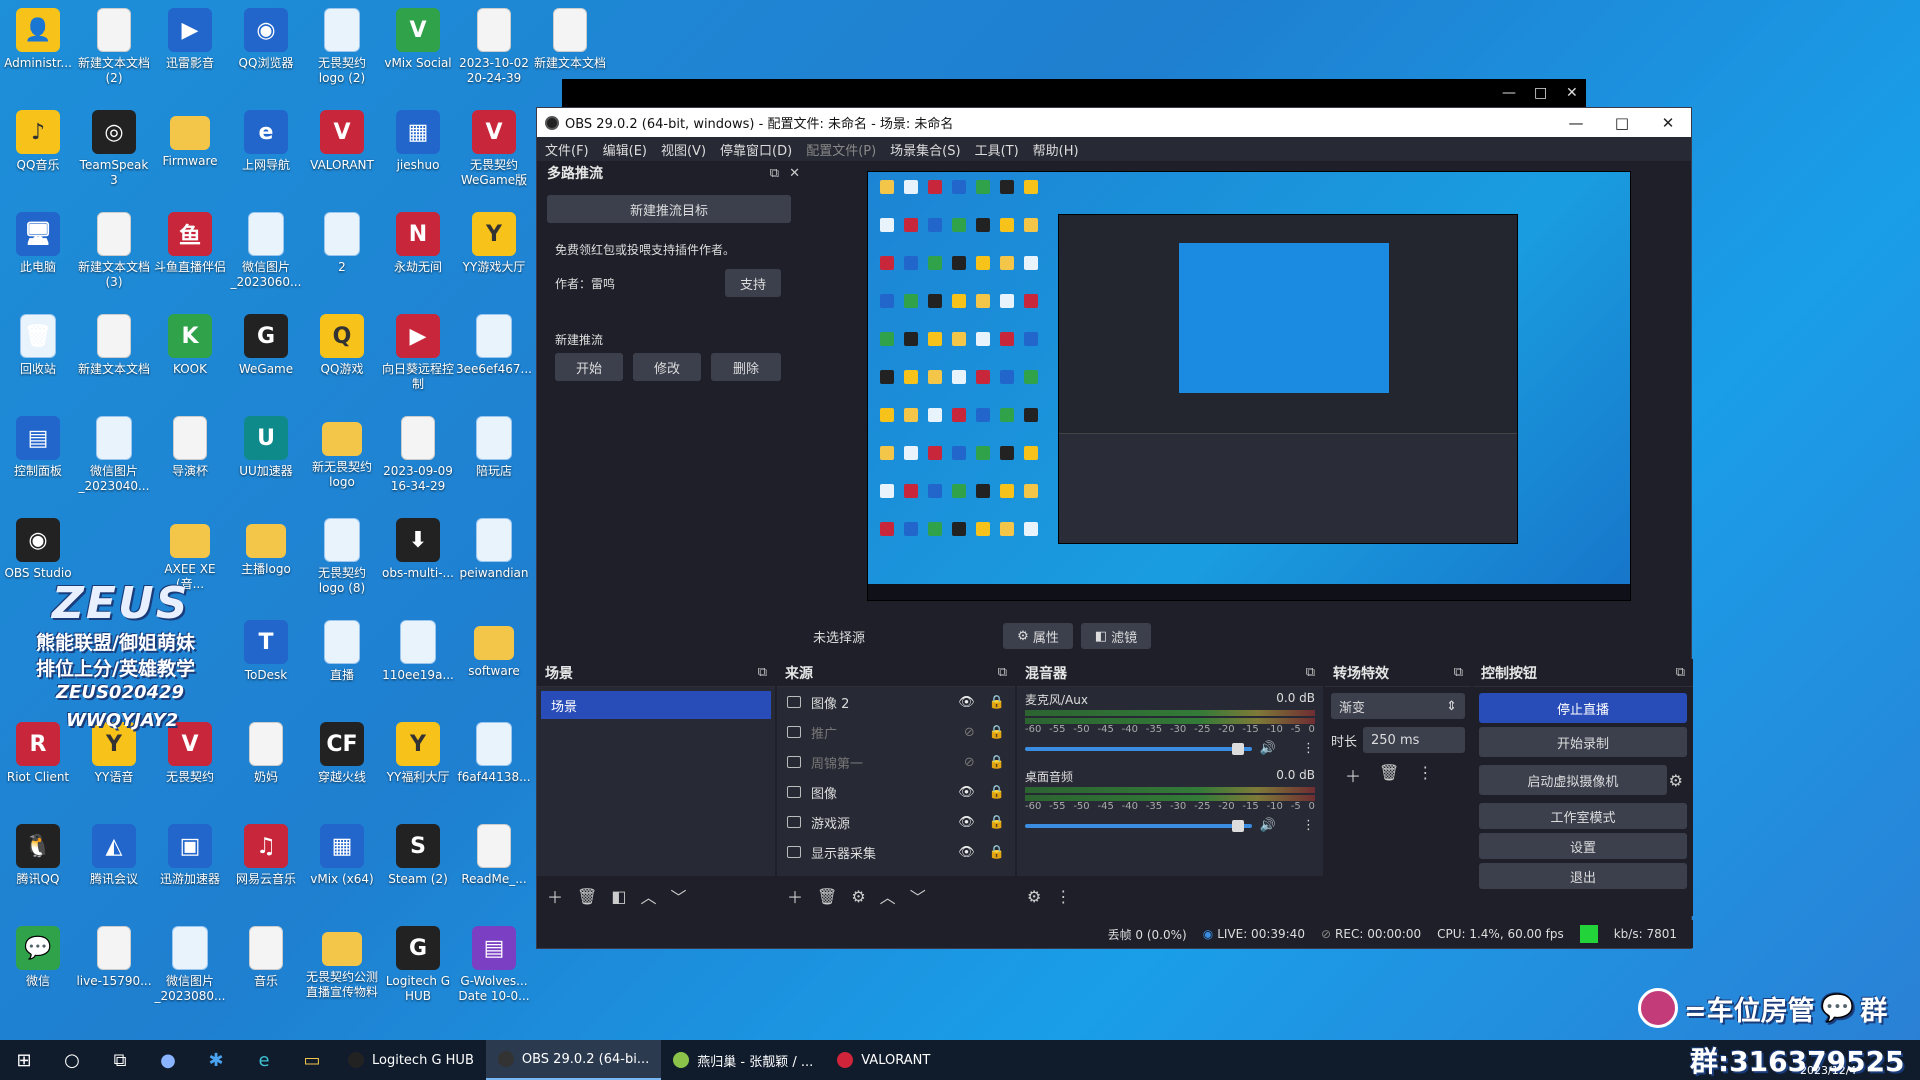 The image size is (1920, 1080). What do you see at coordinates (190, 356) in the screenshot?
I see `desktop-icon: K KOOK` at bounding box center [190, 356].